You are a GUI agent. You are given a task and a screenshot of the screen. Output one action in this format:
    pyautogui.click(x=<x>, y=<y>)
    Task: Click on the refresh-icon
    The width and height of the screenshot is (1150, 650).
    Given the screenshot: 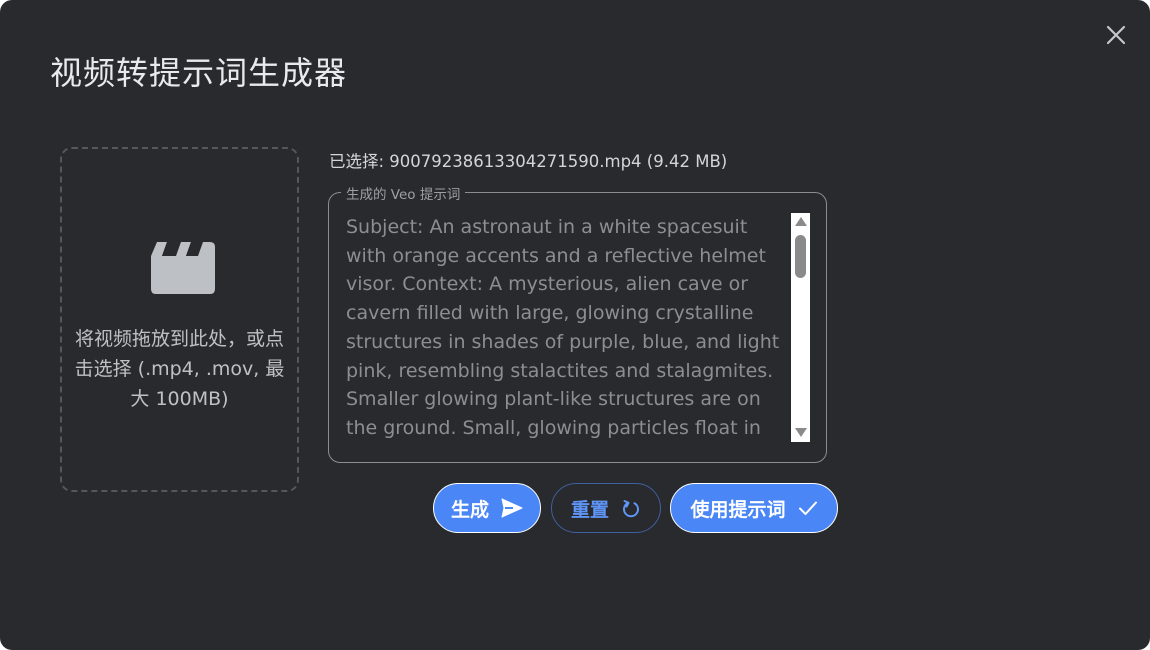 What is the action you would take?
    pyautogui.click(x=631, y=508)
    